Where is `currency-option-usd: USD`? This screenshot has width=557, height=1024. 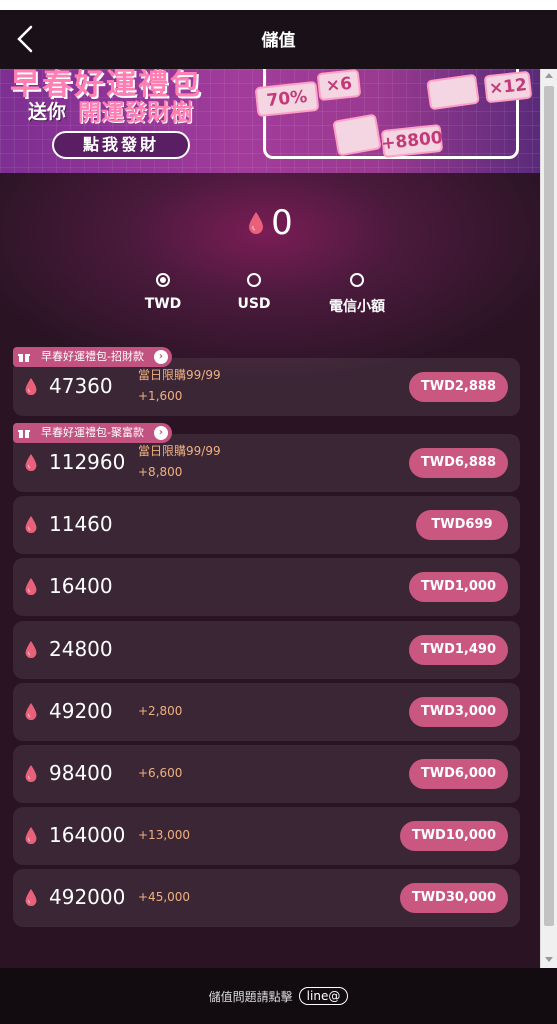 currency-option-usd: USD is located at coordinates (254, 292).